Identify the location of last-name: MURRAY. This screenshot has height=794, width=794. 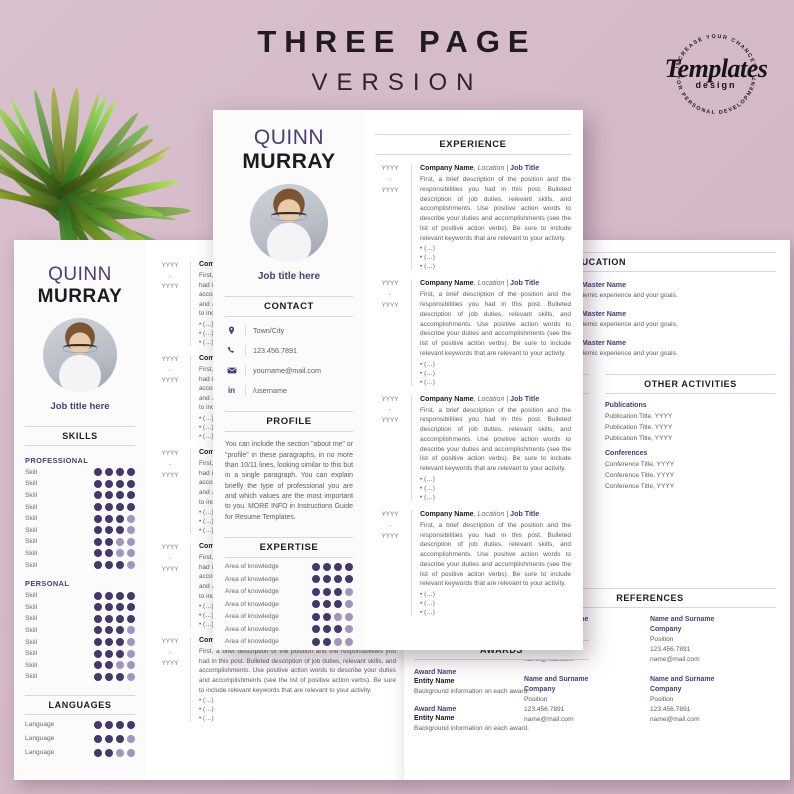
(289, 162).